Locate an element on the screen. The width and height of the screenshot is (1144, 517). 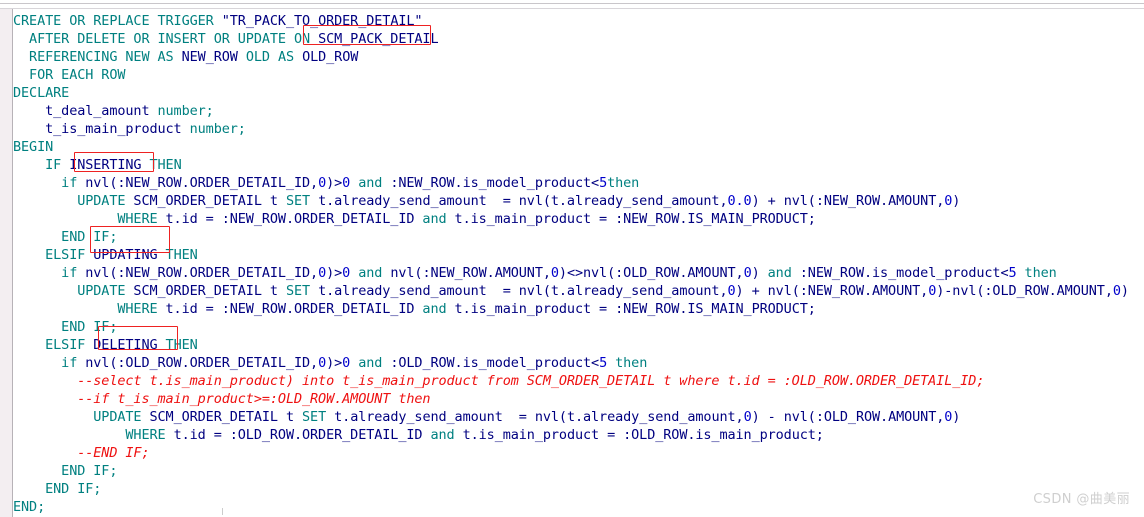
code-token-id: t_is_main_product is located at coordinates (101, 129).